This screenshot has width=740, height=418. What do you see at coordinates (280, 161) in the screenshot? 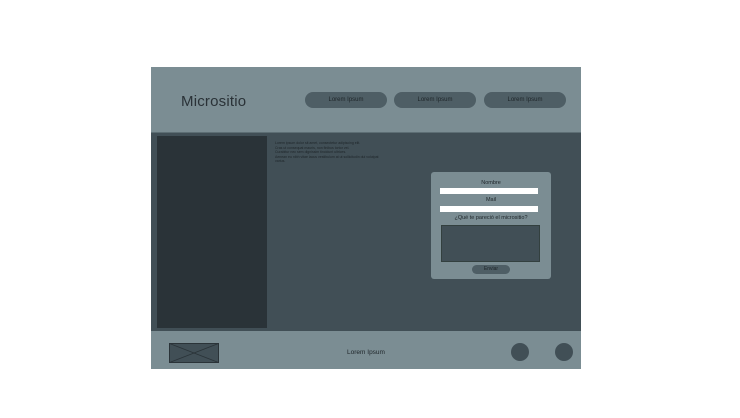
I see `body-paragraph: varius.` at bounding box center [280, 161].